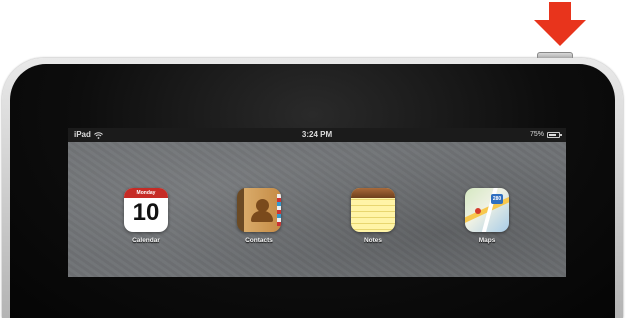  I want to click on app-label-notes: Notes, so click(373, 240).